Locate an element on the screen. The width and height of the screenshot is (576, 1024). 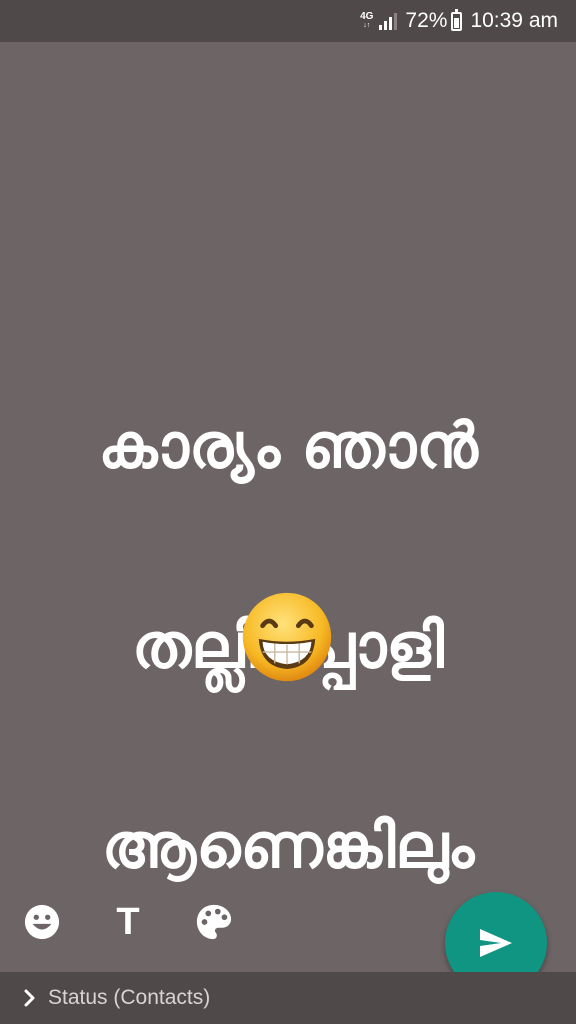
palette-icon is located at coordinates (214, 922).